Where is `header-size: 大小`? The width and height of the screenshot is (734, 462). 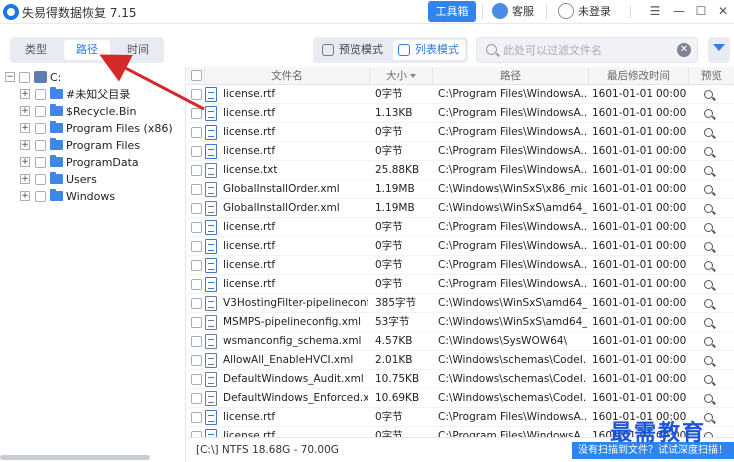
header-size: 大小 is located at coordinates (401, 76).